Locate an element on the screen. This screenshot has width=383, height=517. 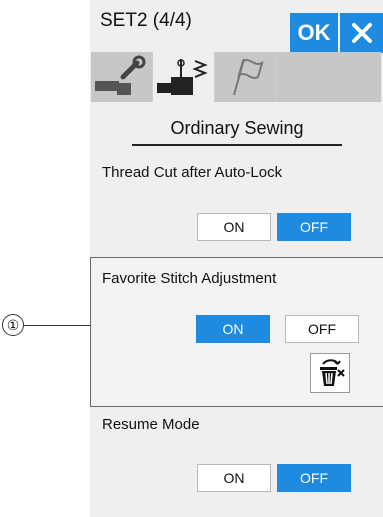
tab-empty is located at coordinates (329, 77).